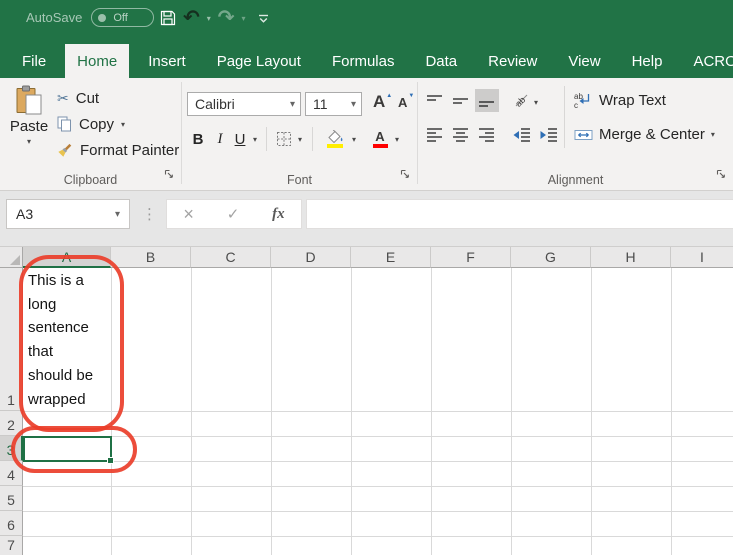  What do you see at coordinates (411, 96) in the screenshot?
I see `decrease-font-arrow-icon: ▼` at bounding box center [411, 96].